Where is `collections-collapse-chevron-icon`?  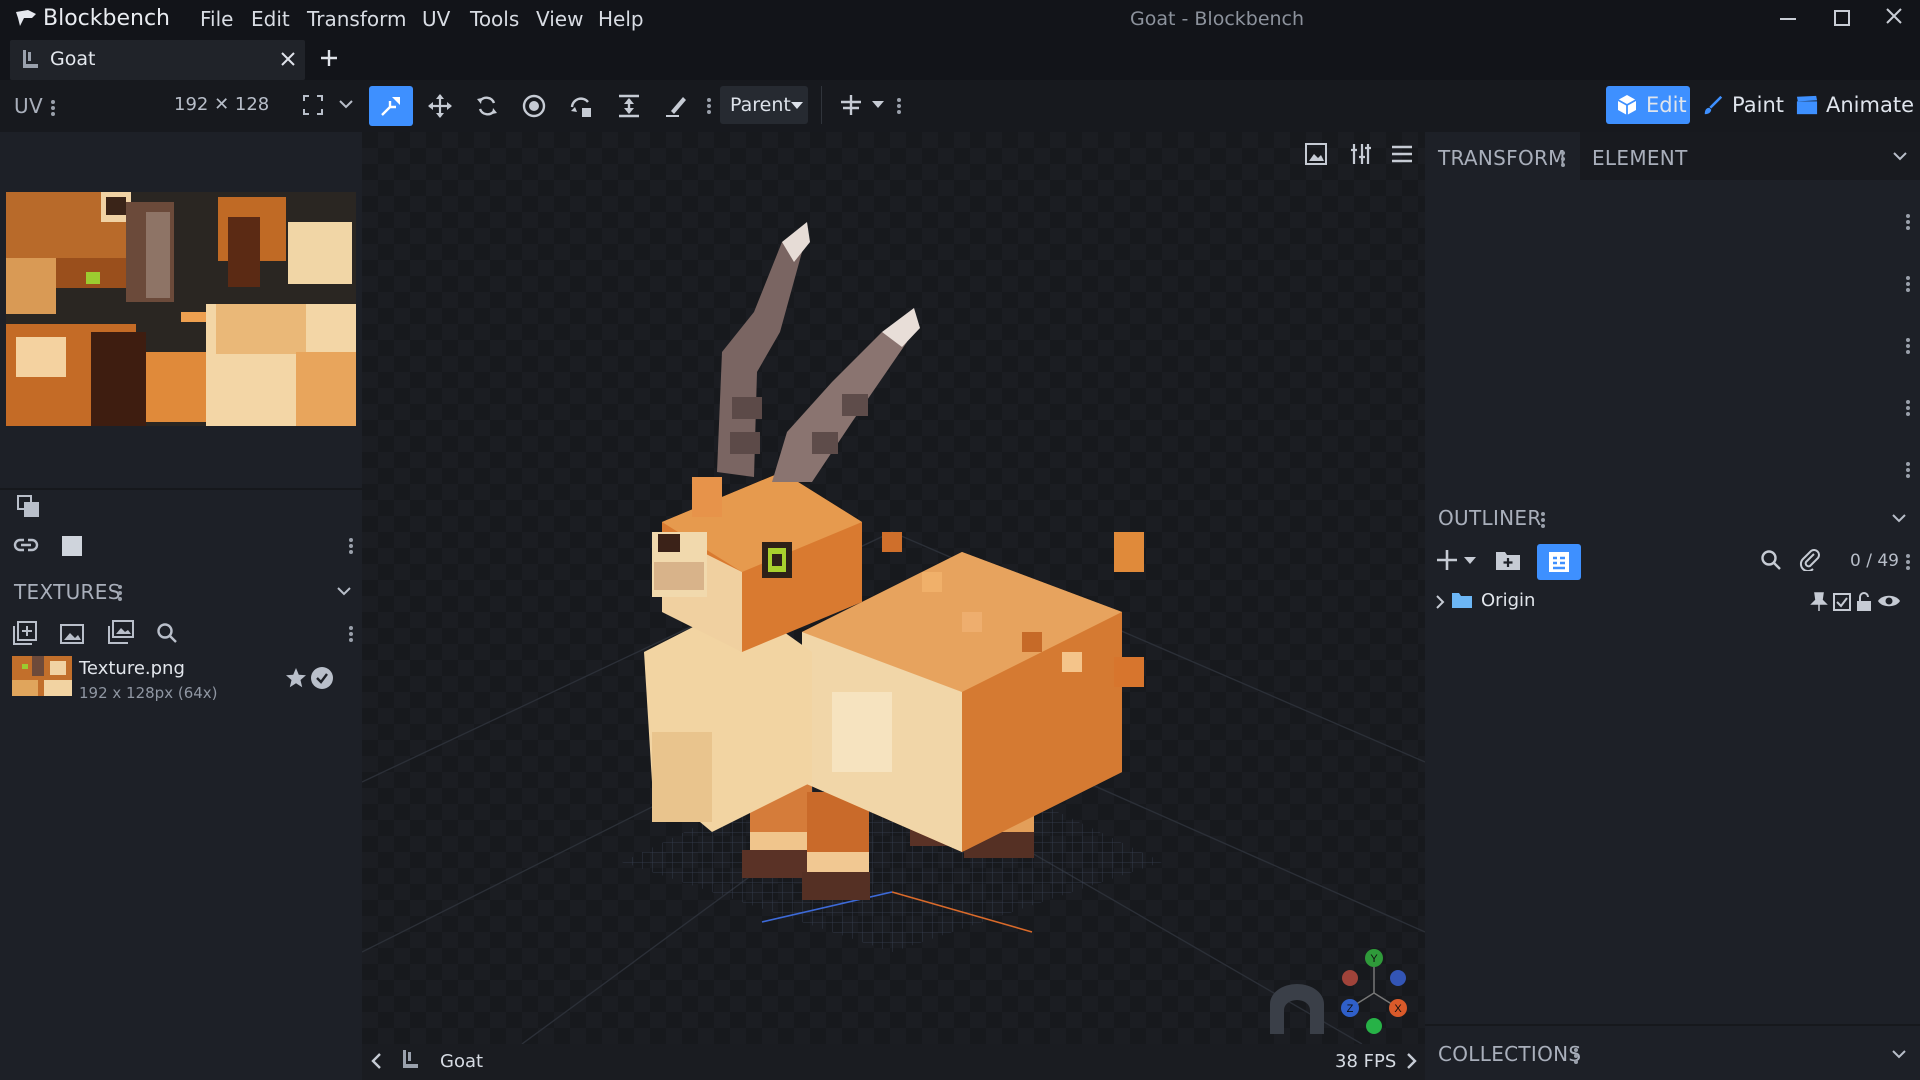 collections-collapse-chevron-icon is located at coordinates (1899, 1054).